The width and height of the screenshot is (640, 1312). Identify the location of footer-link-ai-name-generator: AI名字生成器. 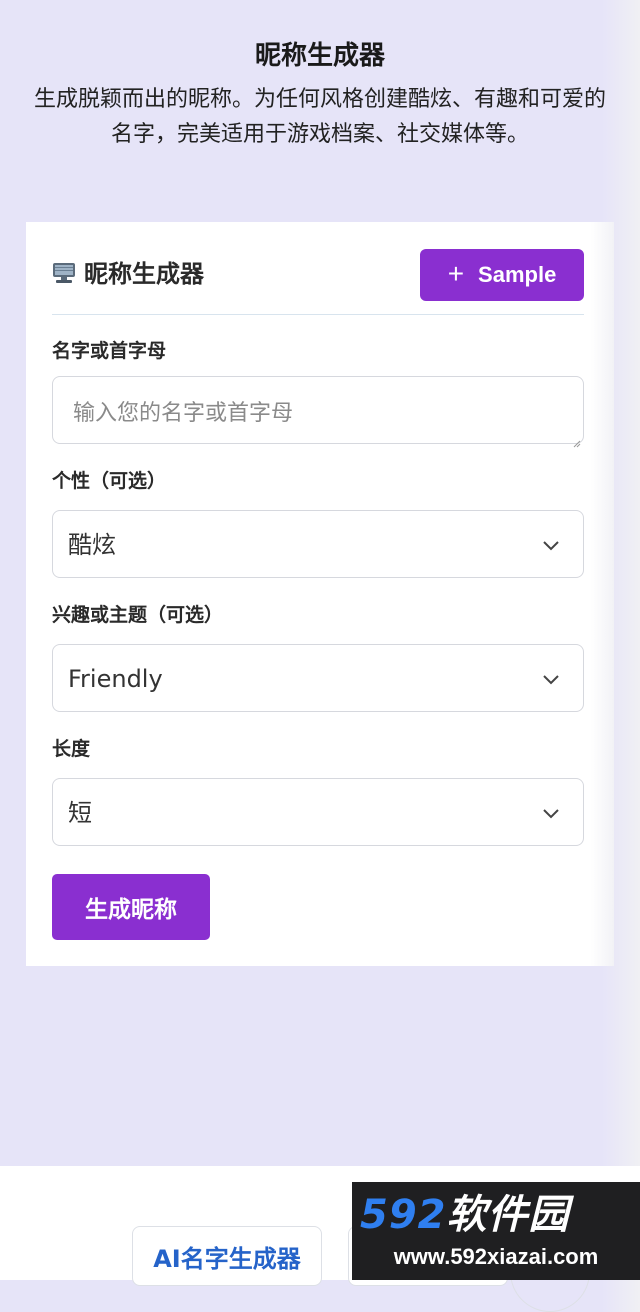
(227, 1256).